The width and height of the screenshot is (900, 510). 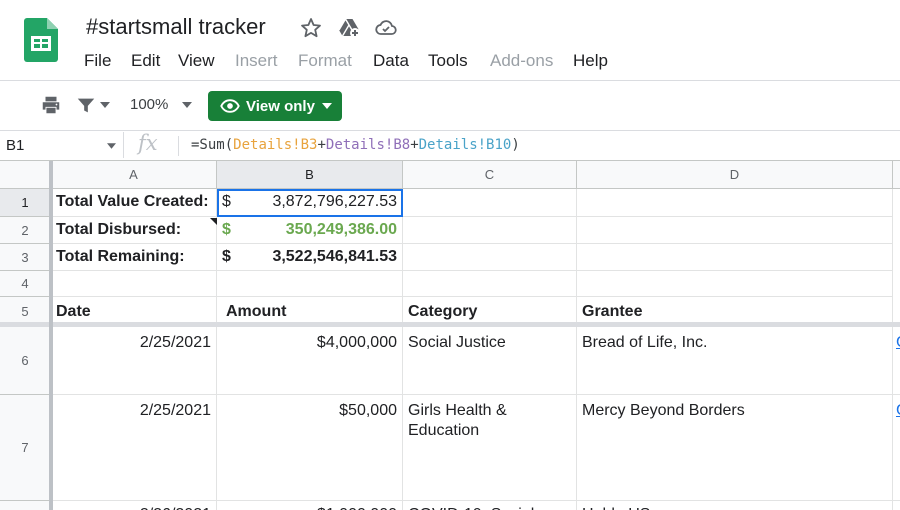 I want to click on table-cell-amount: $1,000,000, so click(x=310, y=505).